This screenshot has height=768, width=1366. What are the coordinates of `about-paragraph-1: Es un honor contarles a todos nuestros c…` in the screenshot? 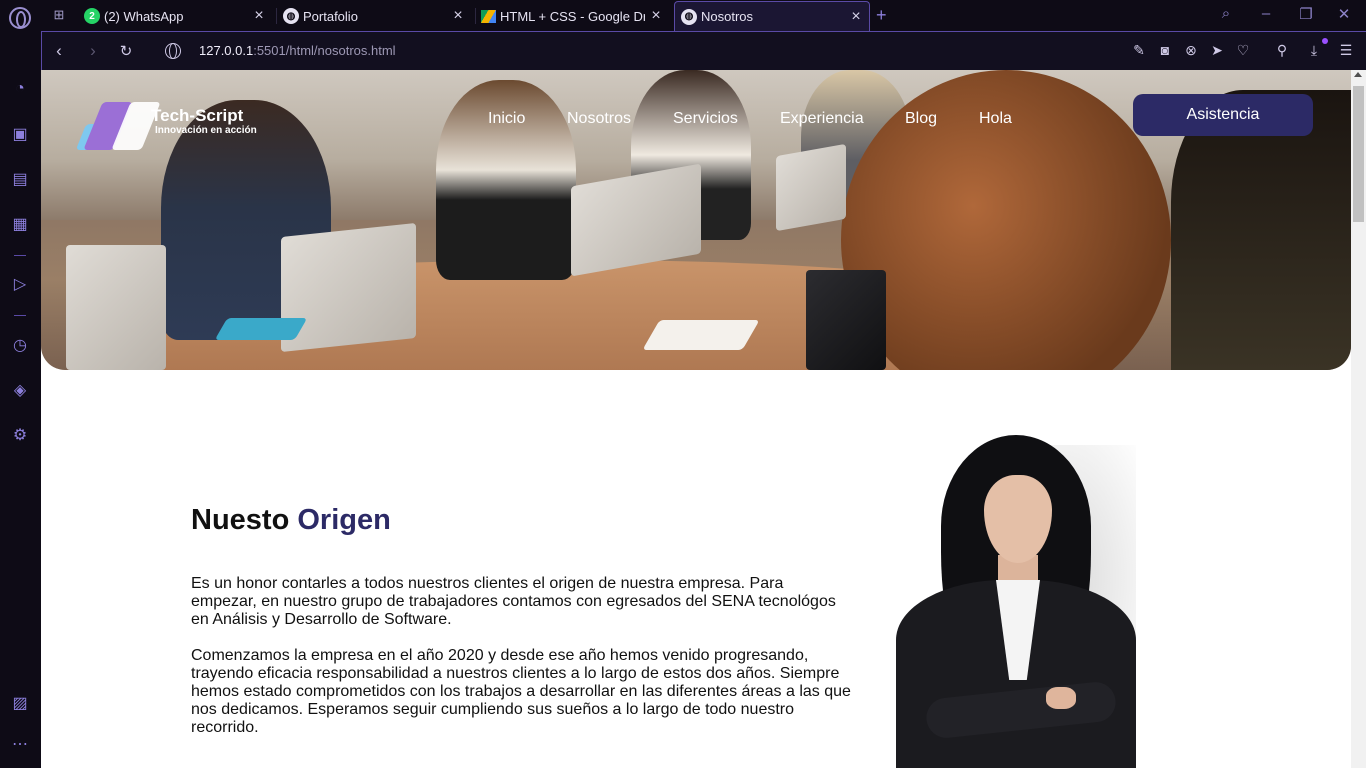 It's located at (513, 601).